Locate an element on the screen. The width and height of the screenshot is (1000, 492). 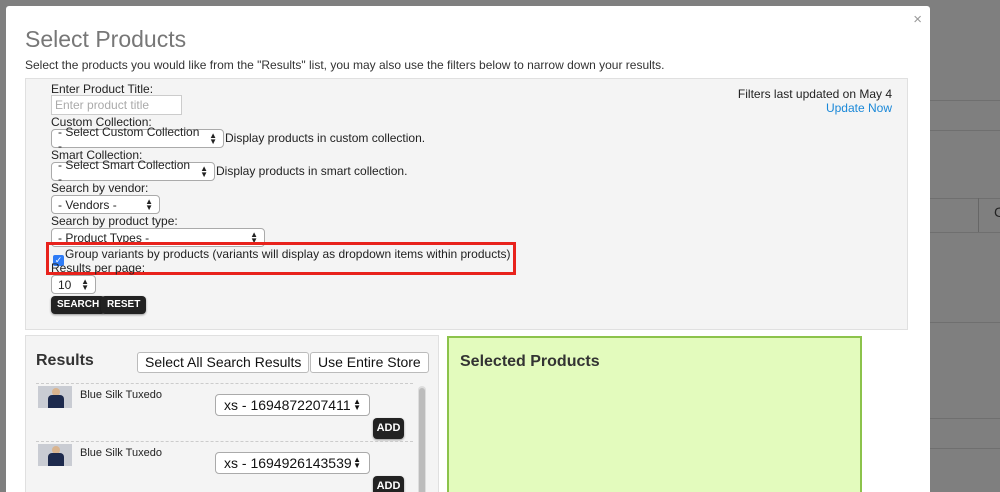
vendor-label: Search by vendor: is located at coordinates (100, 188).